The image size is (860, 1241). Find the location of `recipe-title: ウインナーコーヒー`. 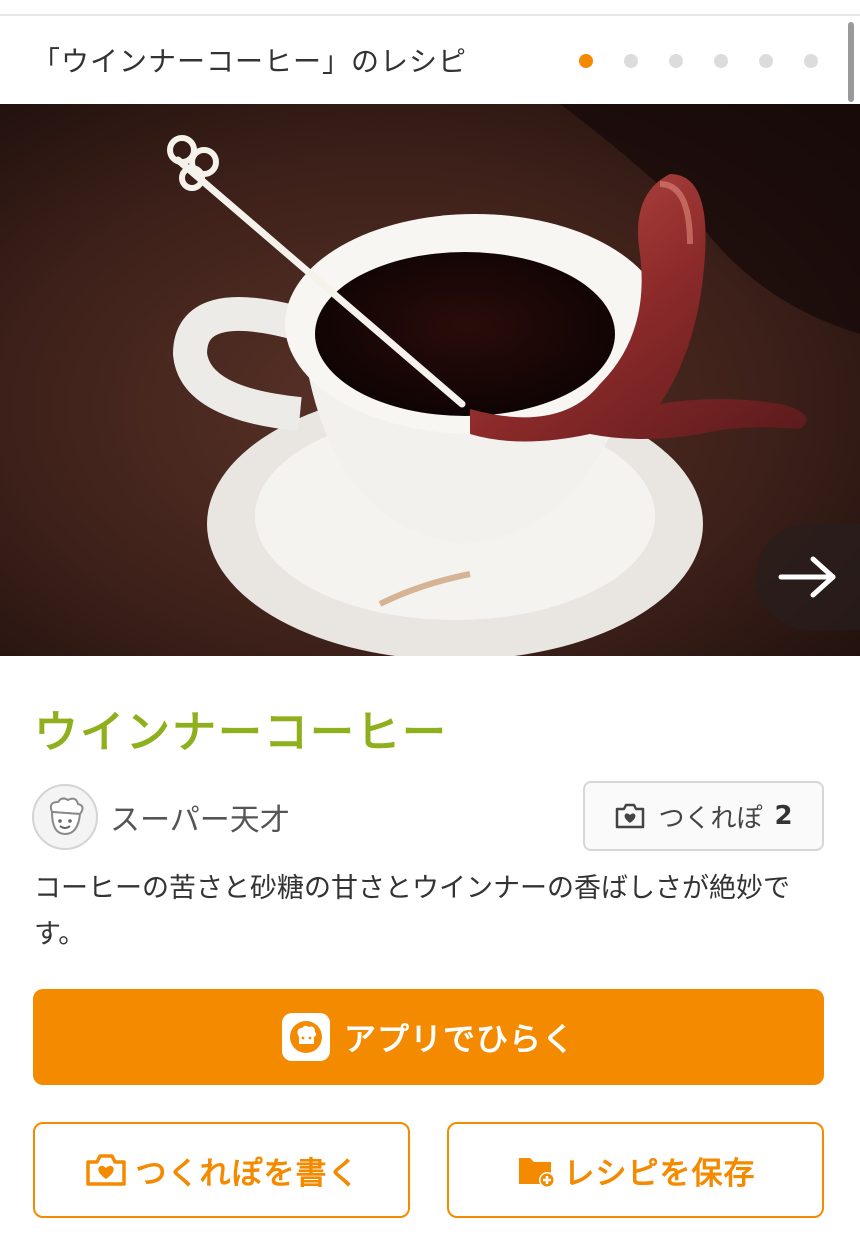

recipe-title: ウインナーコーヒー is located at coordinates (241, 732).